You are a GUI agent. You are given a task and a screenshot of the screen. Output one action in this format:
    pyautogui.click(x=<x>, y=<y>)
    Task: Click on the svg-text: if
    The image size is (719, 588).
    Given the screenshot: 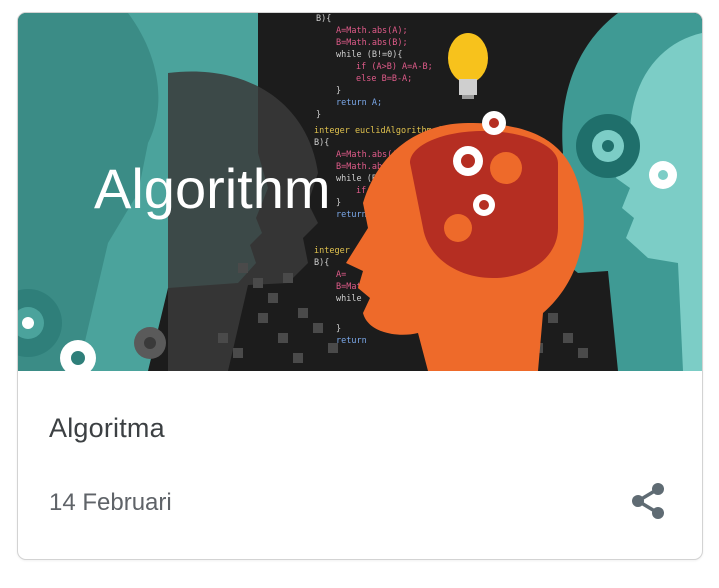 What is the action you would take?
    pyautogui.click(x=361, y=191)
    